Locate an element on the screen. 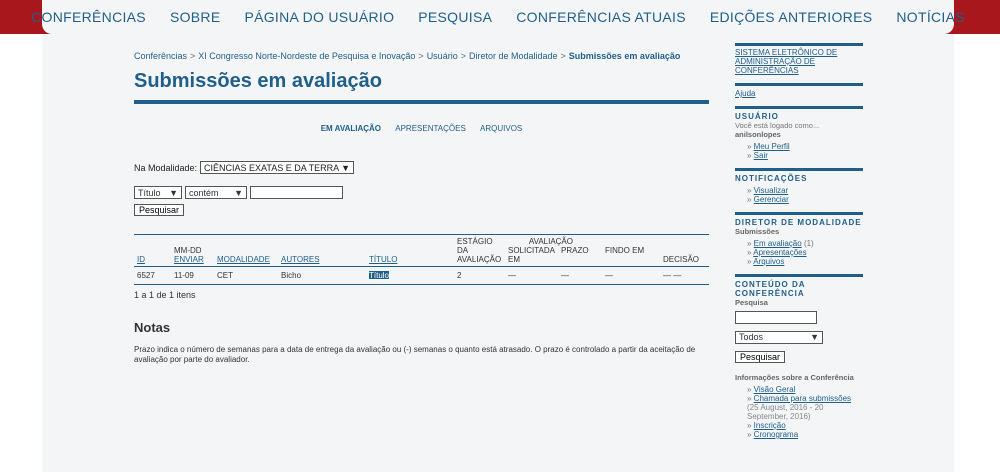 Image resolution: width=1000 pixels, height=472 pixels. col-decision: DECISÃO is located at coordinates (681, 259).